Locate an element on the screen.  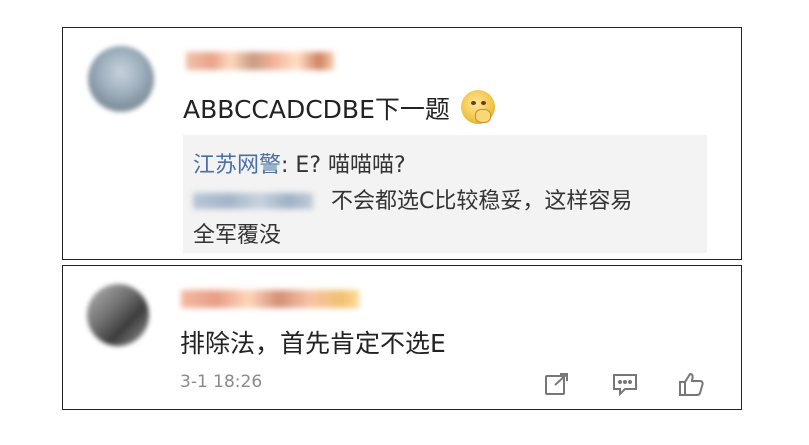
share-icon is located at coordinates (557, 384).